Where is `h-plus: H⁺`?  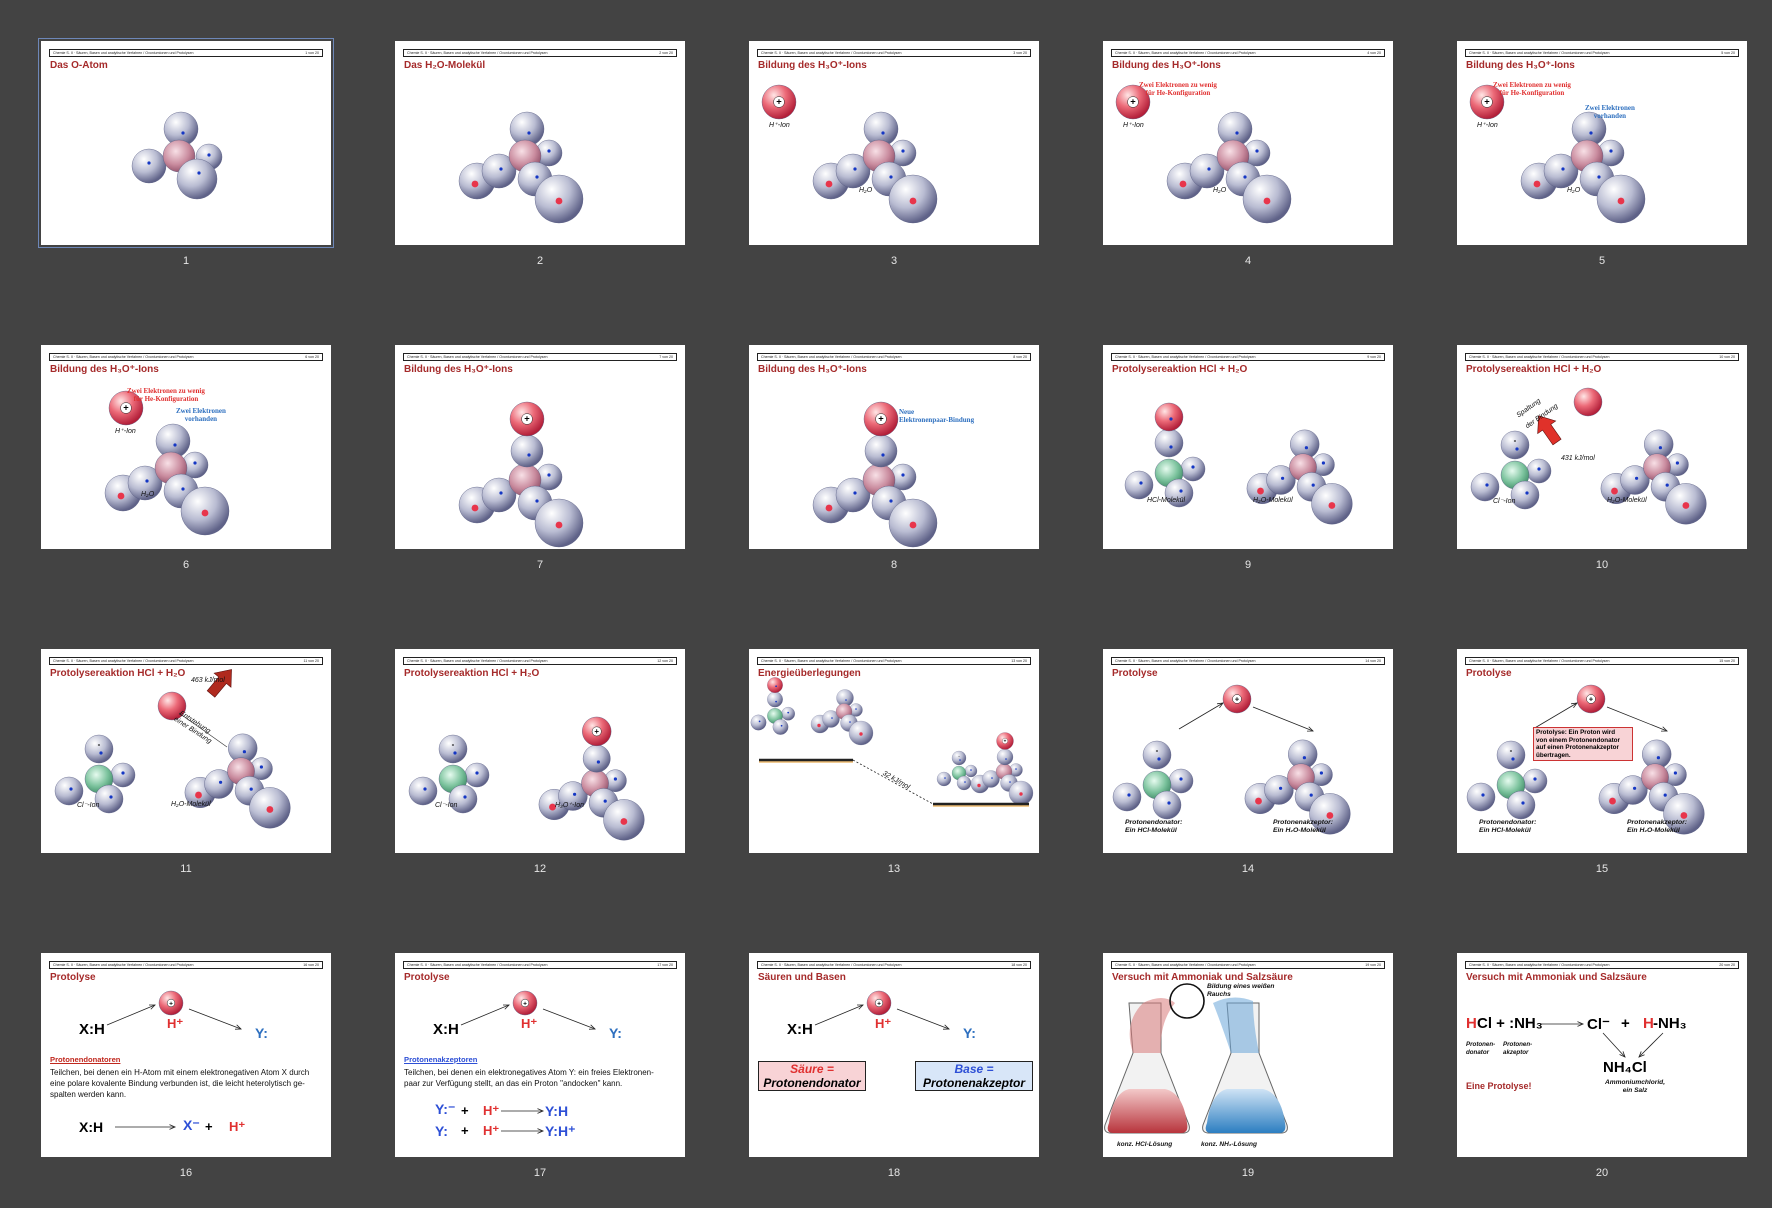
h-plus: H⁺ is located at coordinates (175, 1023).